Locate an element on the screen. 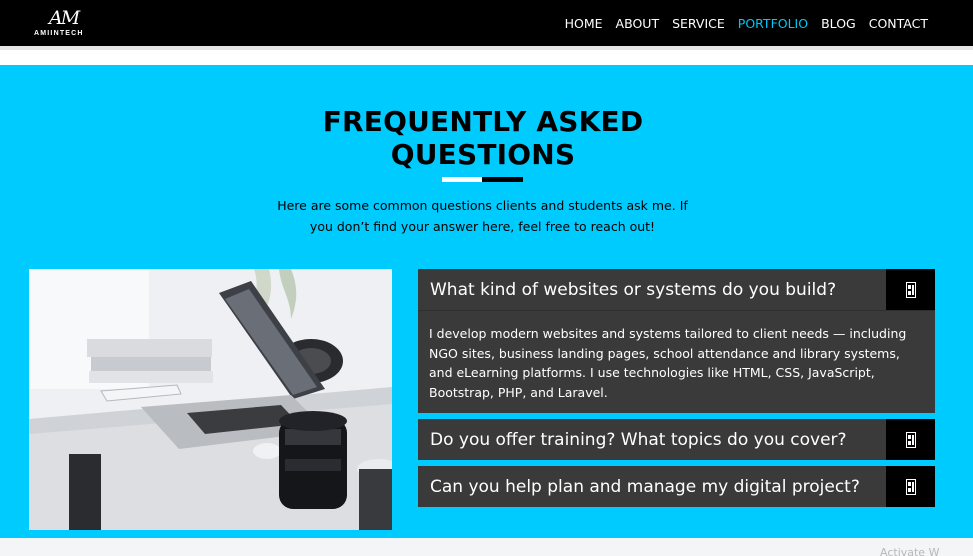 The height and width of the screenshot is (556, 973). faq-title-line1: FREQUENTLY ASKED is located at coordinates (483, 121).